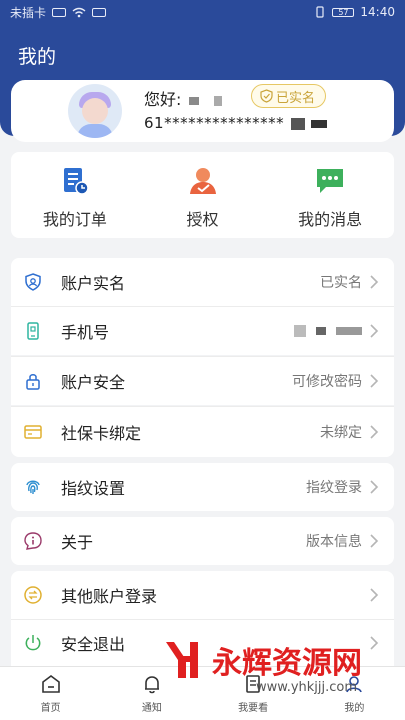  Describe the element at coordinates (330, 181) in the screenshot. I see `messages-icon` at that location.